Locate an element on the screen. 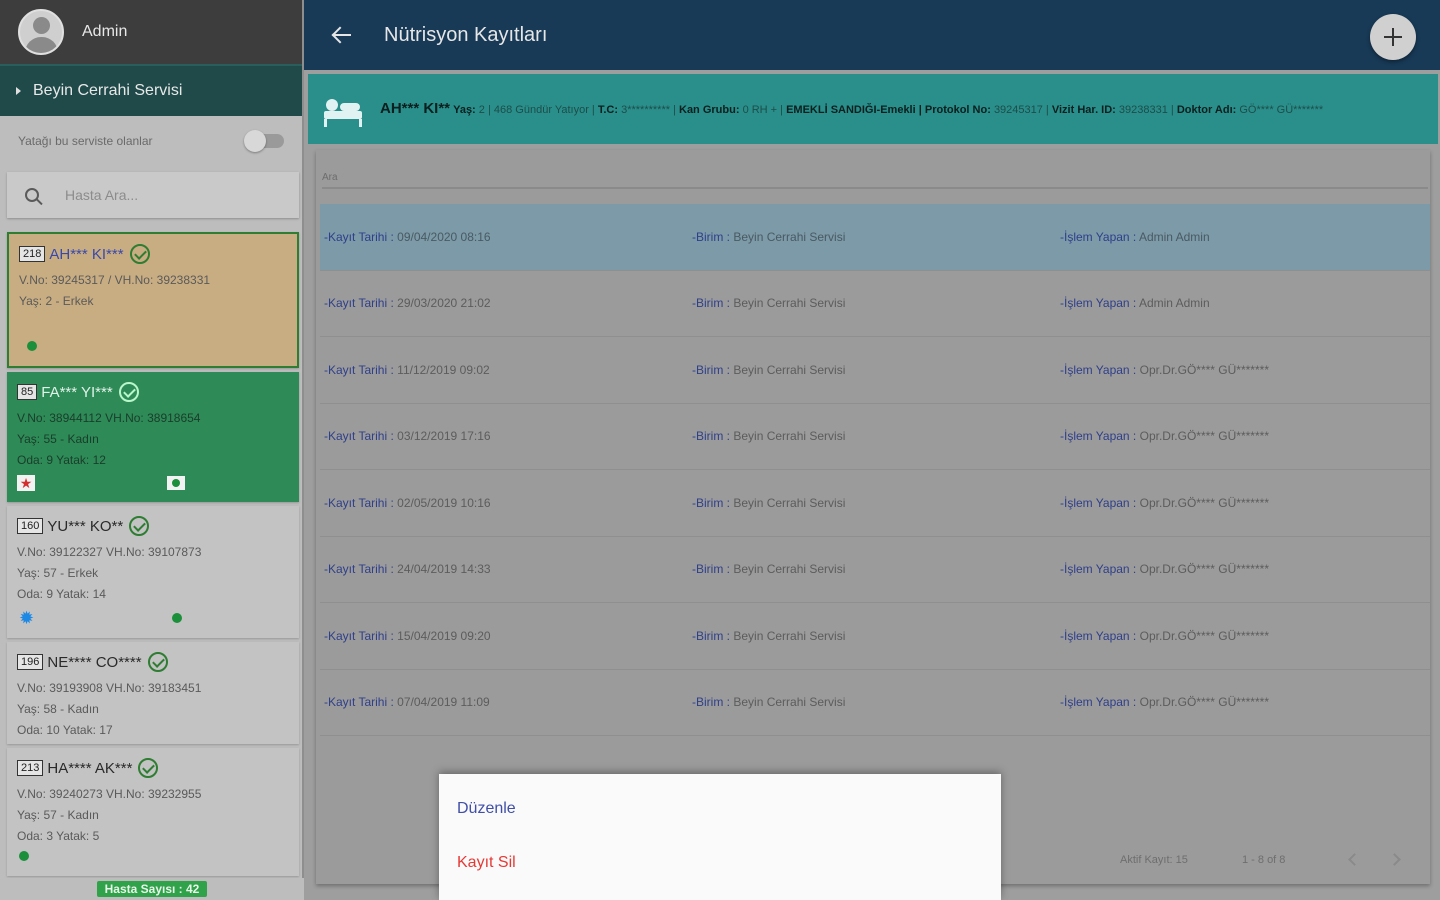  patient-name: YU*** KO** is located at coordinates (85, 526).